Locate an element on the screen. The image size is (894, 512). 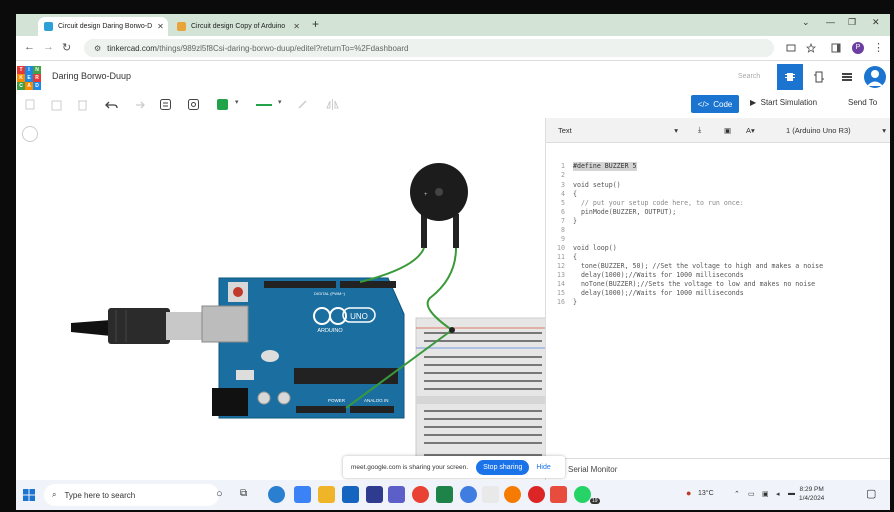
tray-chevron-icon: ⌃ is located at coordinates (737, 494).